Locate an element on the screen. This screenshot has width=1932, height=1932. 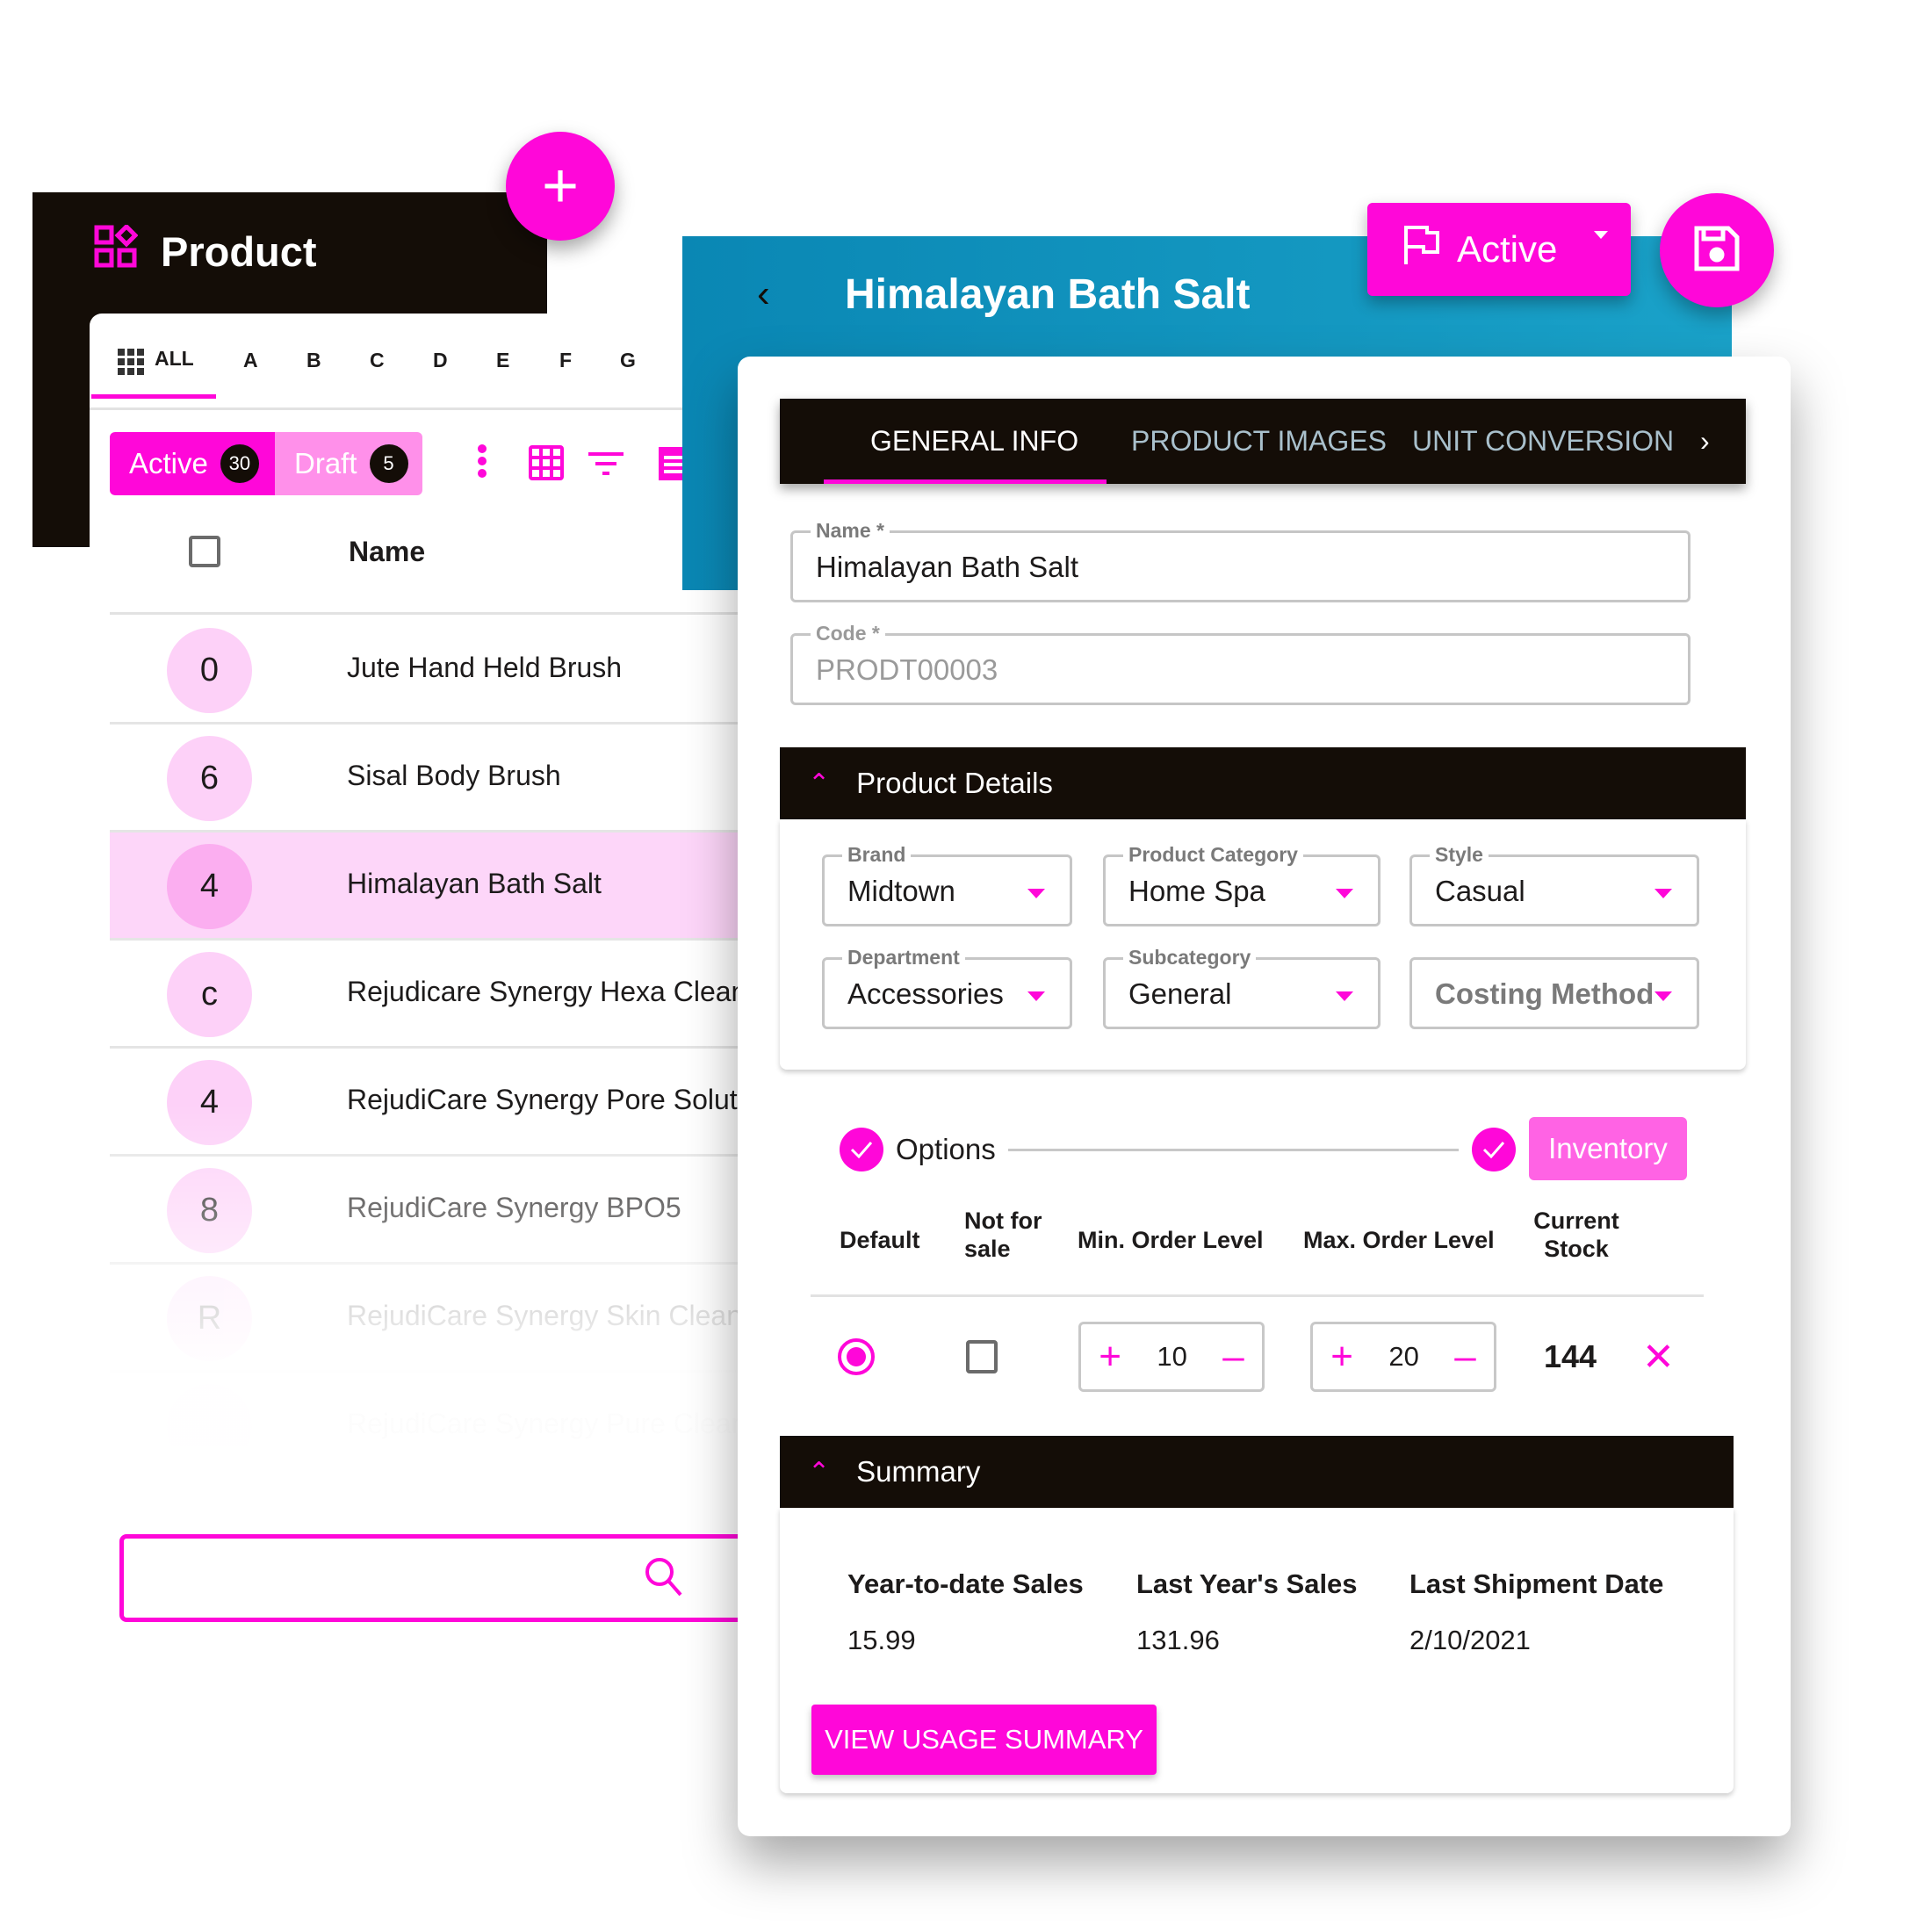
alpha-filter-a: A is located at coordinates (250, 360).